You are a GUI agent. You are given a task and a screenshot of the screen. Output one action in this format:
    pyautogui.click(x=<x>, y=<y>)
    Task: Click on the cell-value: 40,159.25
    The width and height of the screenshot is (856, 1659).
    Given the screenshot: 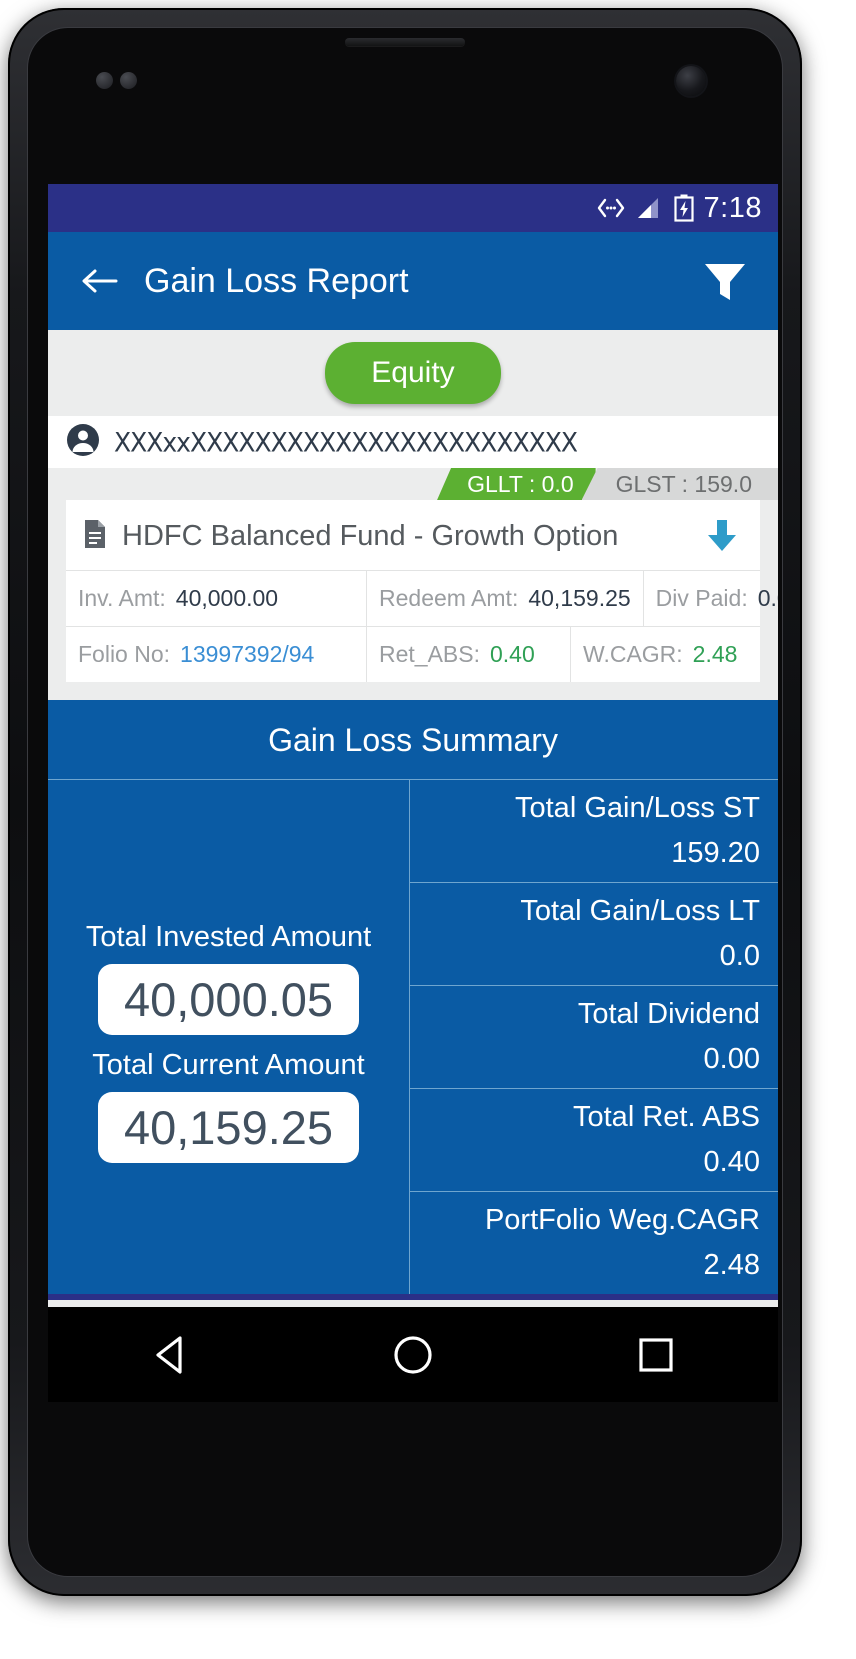 What is the action you would take?
    pyautogui.click(x=579, y=598)
    